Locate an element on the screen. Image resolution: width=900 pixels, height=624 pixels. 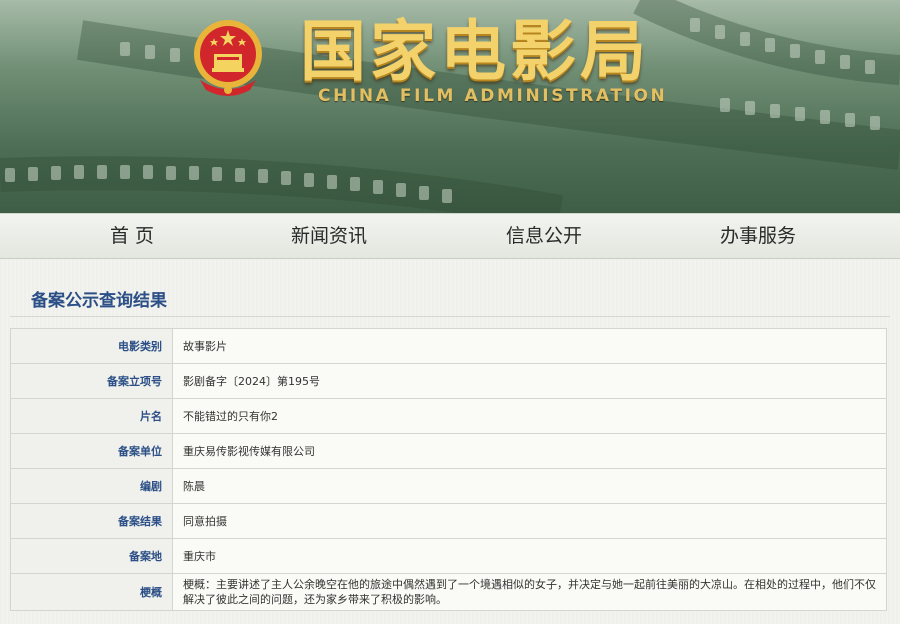
title-divider is located at coordinates (450, 316).